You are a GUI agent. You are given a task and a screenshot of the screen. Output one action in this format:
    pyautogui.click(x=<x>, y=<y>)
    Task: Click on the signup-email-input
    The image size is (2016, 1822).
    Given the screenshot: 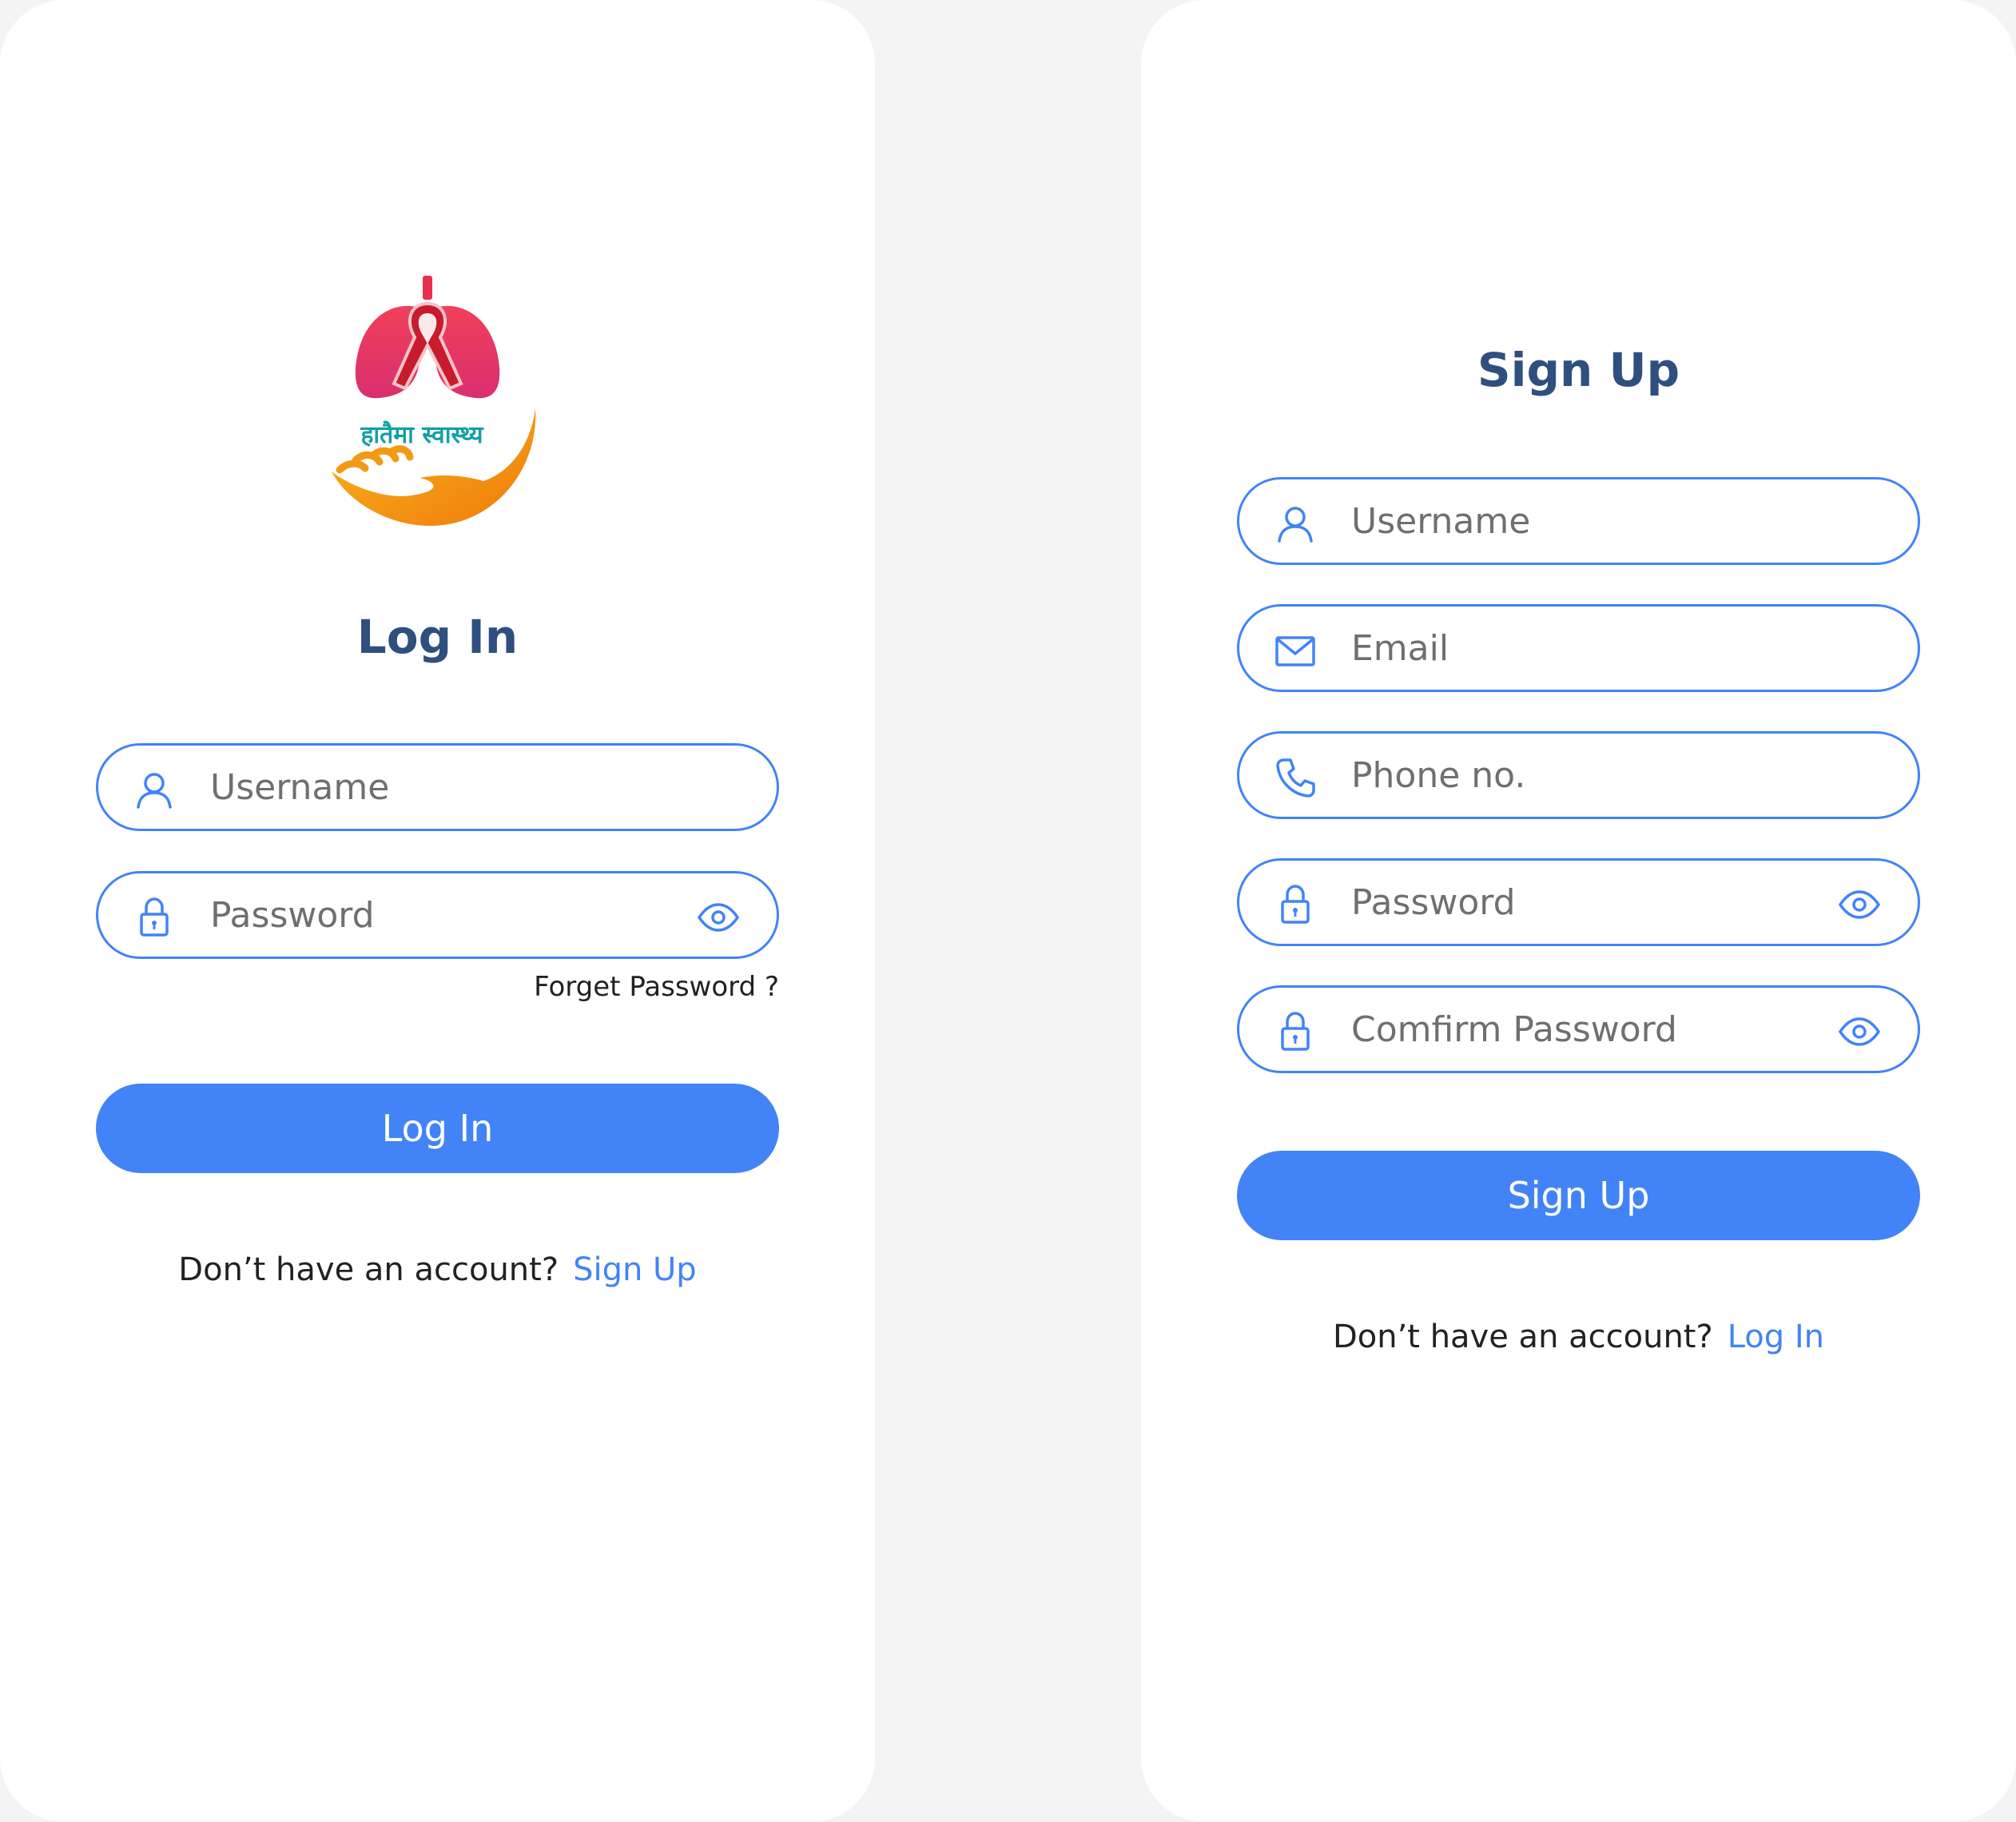 What is the action you would take?
    pyautogui.click(x=1575, y=648)
    